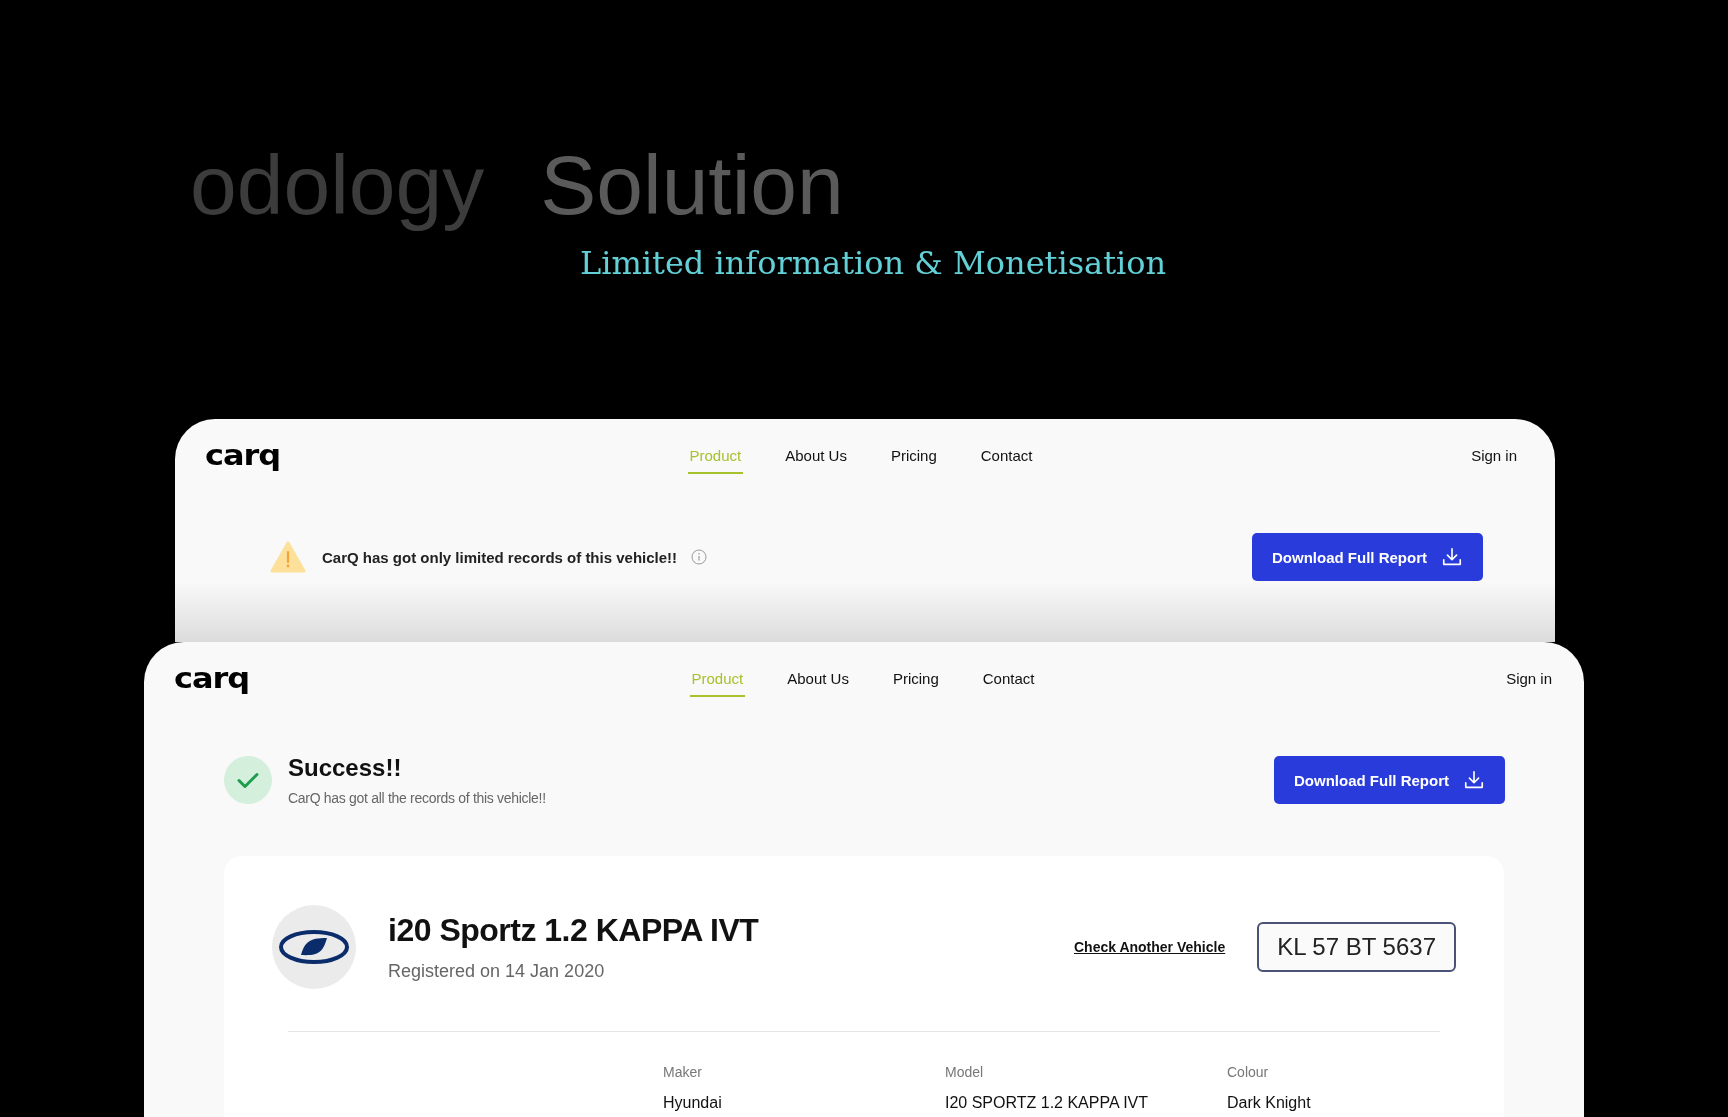  Describe the element at coordinates (1150, 947) in the screenshot. I see `check-another-vehicle-link: Check Another Vehicle` at that location.